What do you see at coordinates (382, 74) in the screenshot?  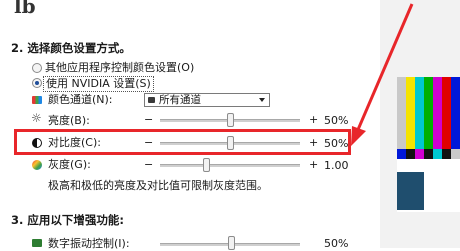 I see `annotation-arrow` at bounding box center [382, 74].